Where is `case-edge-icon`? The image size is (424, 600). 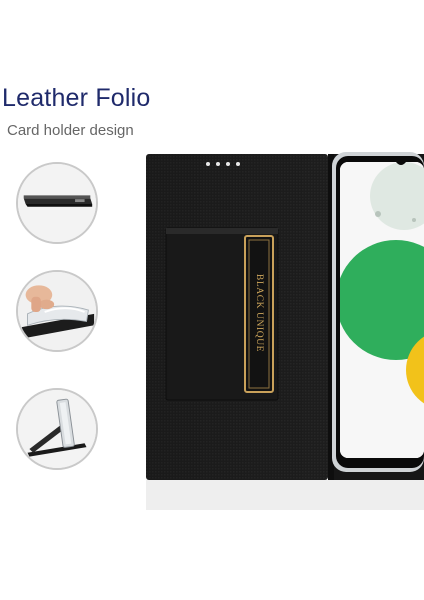
case-edge-icon is located at coordinates (57, 203).